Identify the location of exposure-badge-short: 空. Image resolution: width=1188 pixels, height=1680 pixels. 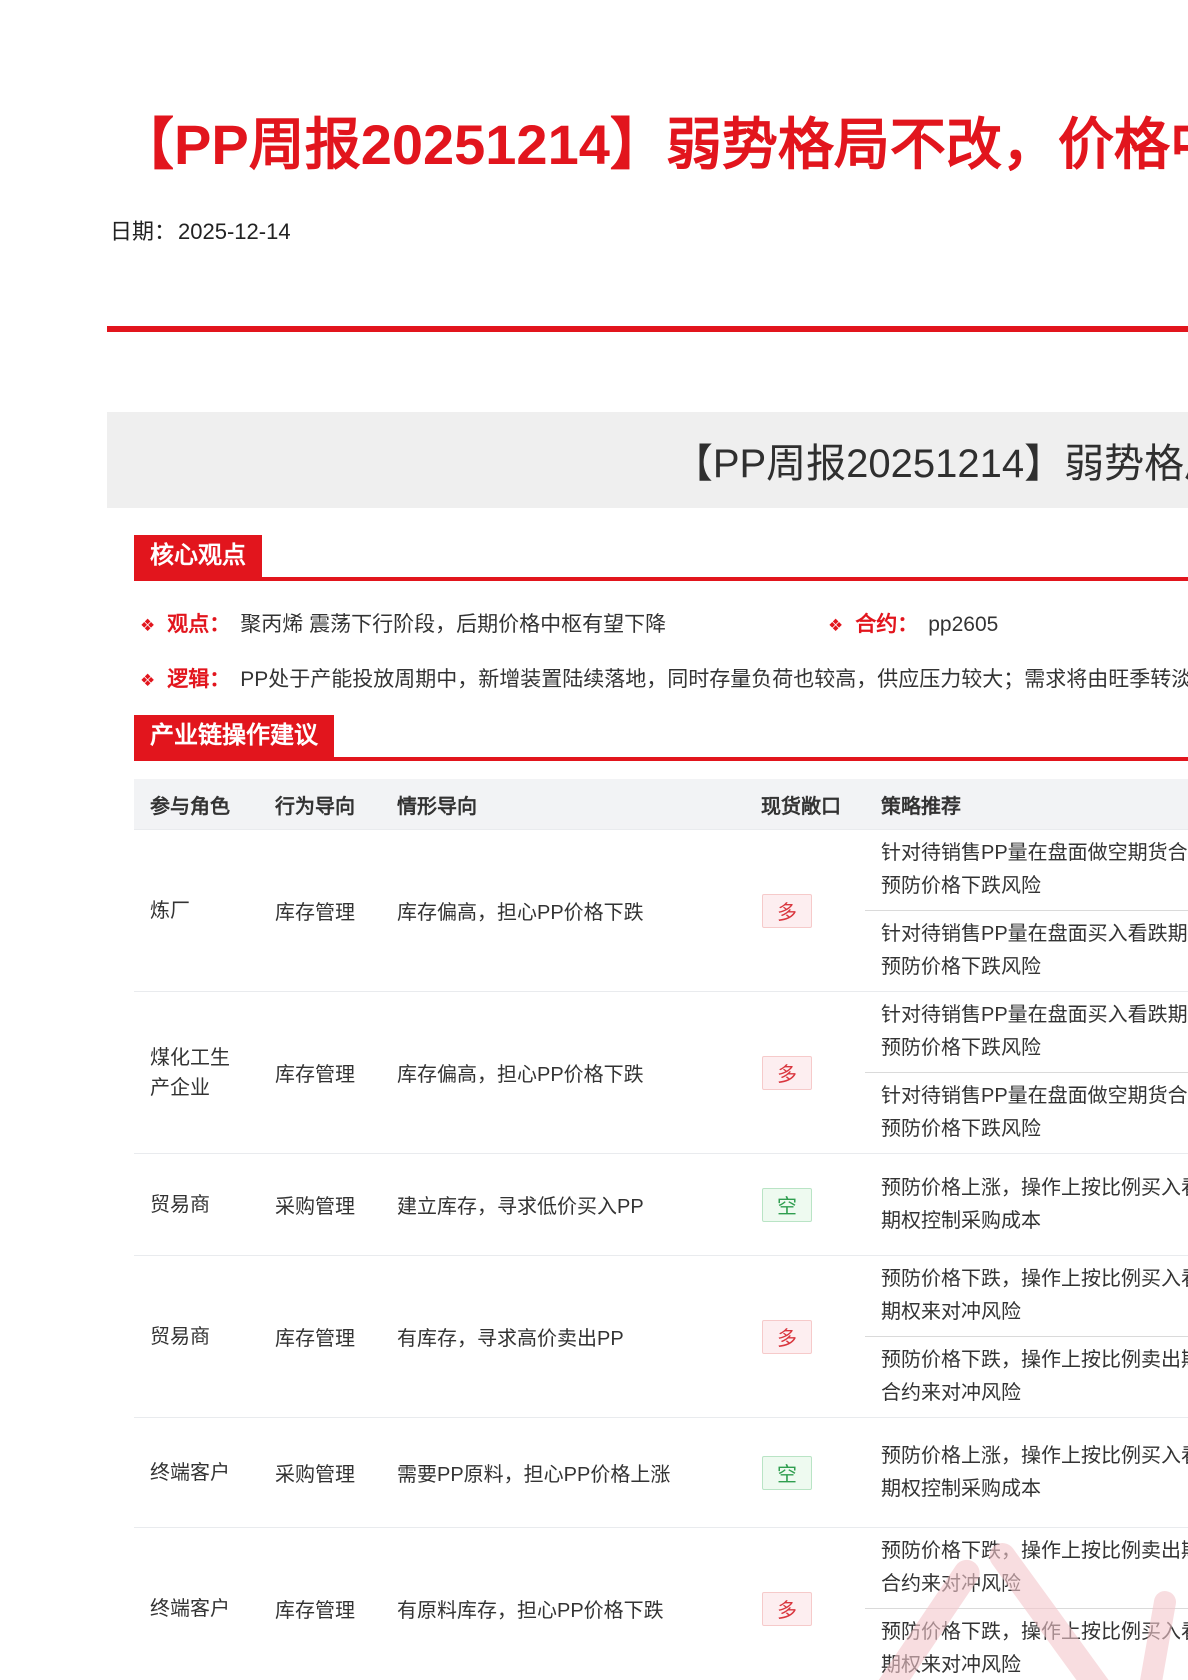
(787, 1204).